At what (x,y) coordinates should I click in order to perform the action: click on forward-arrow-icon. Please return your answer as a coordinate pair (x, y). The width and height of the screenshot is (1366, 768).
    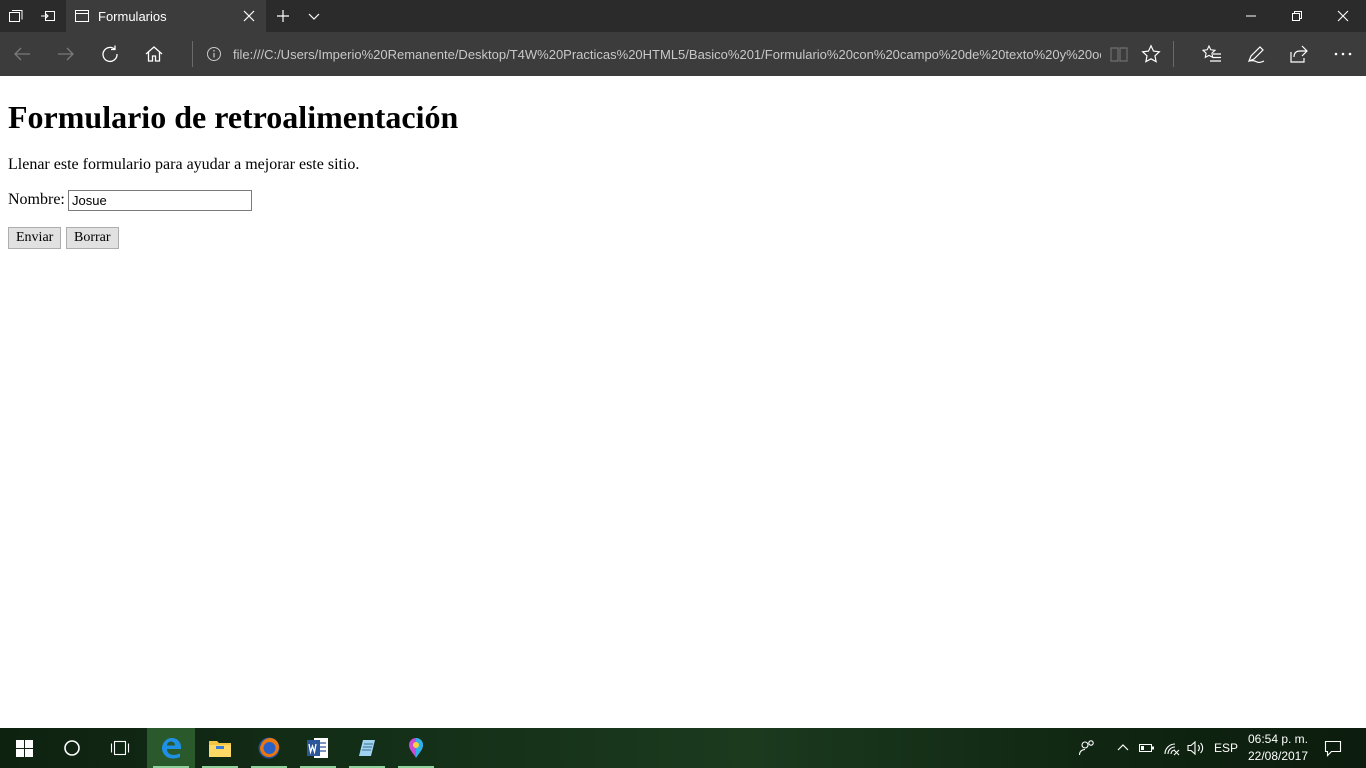
    Looking at the image, I should click on (66, 54).